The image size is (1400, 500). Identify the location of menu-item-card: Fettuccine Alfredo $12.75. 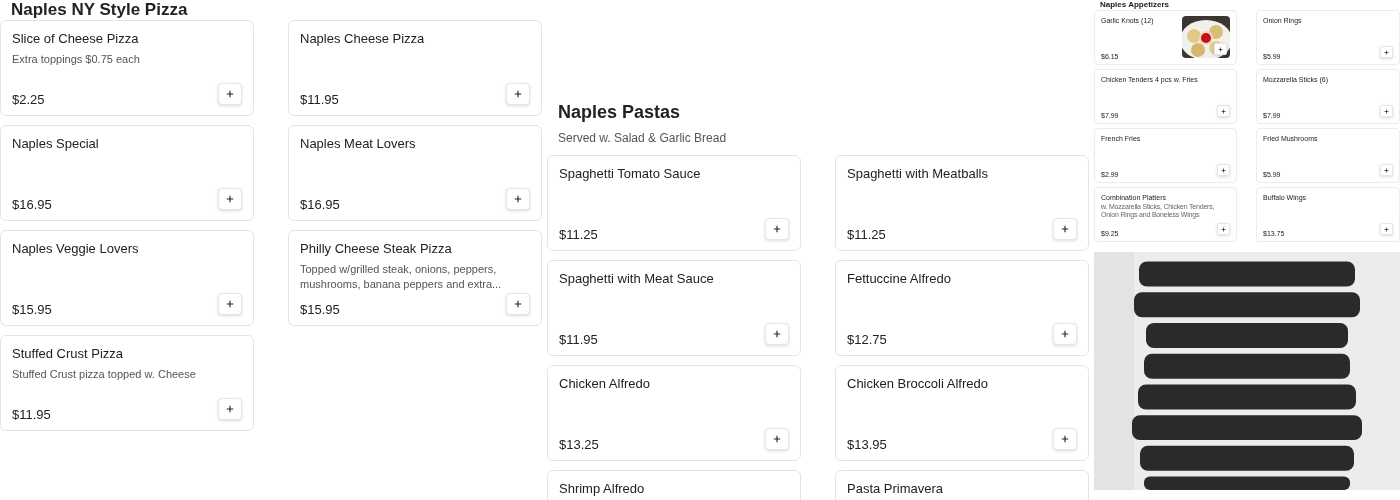
(962, 308).